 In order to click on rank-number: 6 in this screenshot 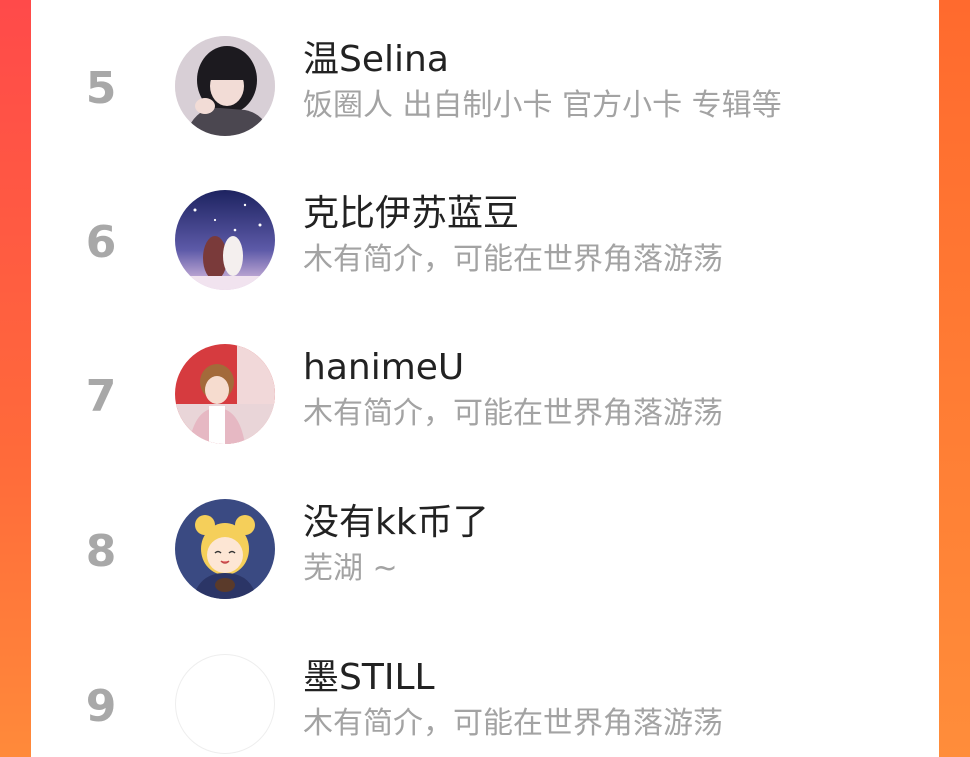, I will do `click(101, 242)`.